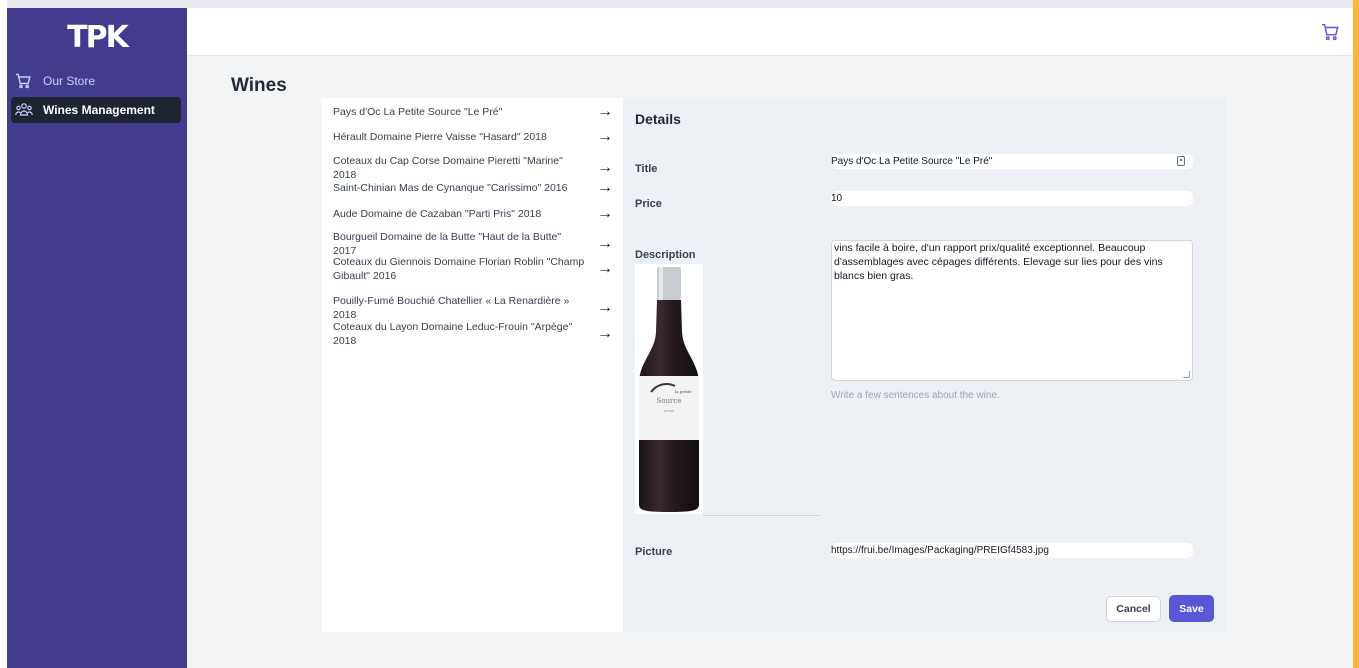 The height and width of the screenshot is (668, 1359). What do you see at coordinates (1186, 374) in the screenshot?
I see `resize-handle-icon` at bounding box center [1186, 374].